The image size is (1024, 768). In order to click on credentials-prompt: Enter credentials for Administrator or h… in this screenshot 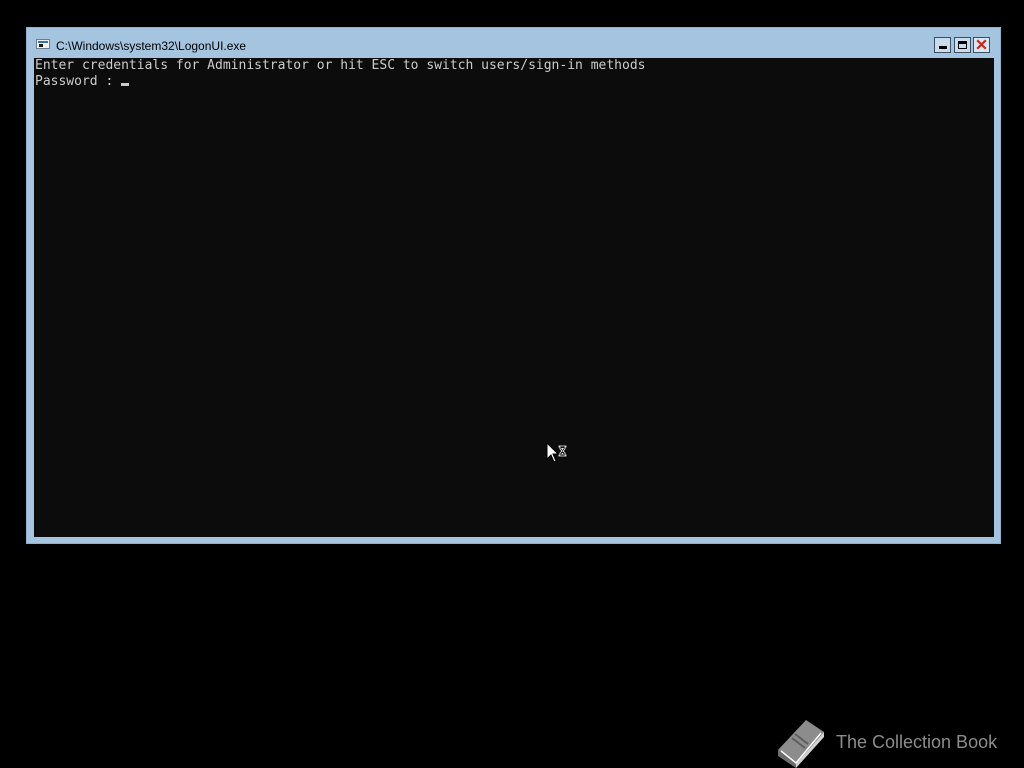, I will do `click(340, 65)`.